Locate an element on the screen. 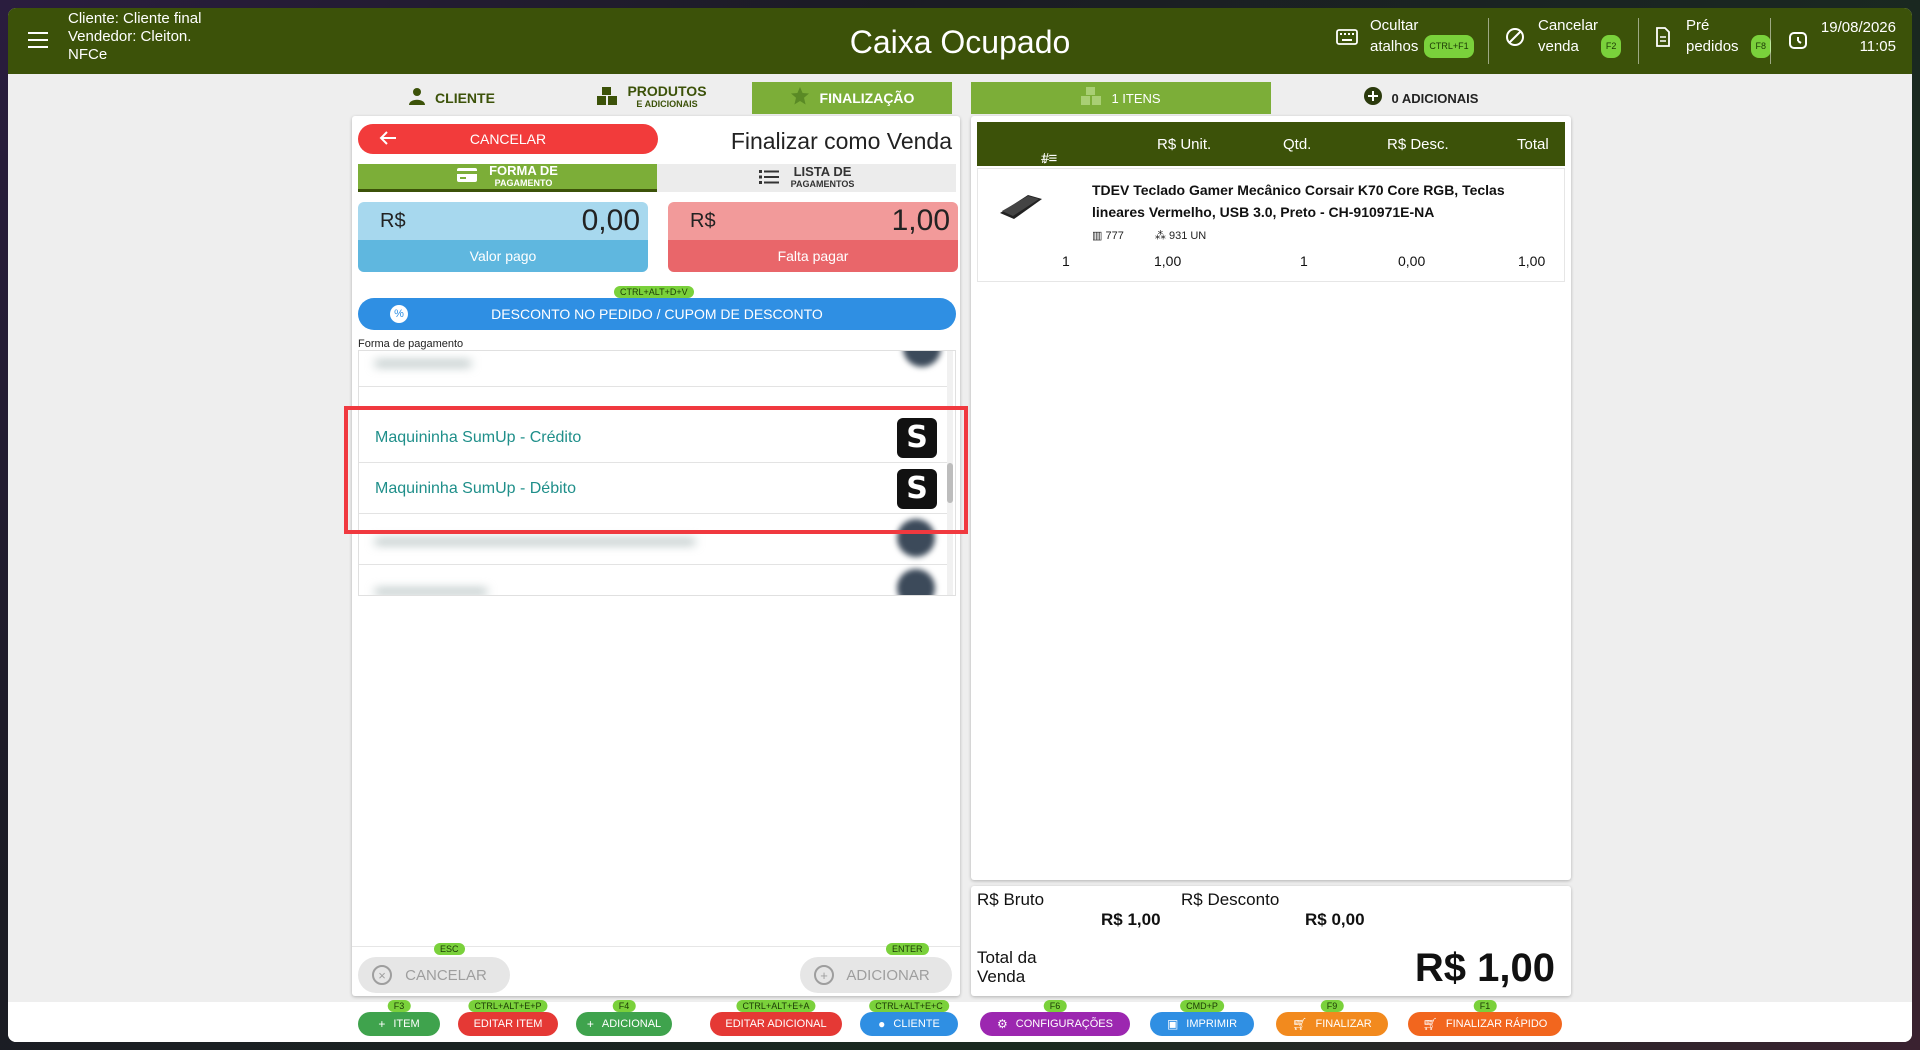 This screenshot has width=1920, height=1050. tab-cliente: CLIENTE is located at coordinates (452, 98).